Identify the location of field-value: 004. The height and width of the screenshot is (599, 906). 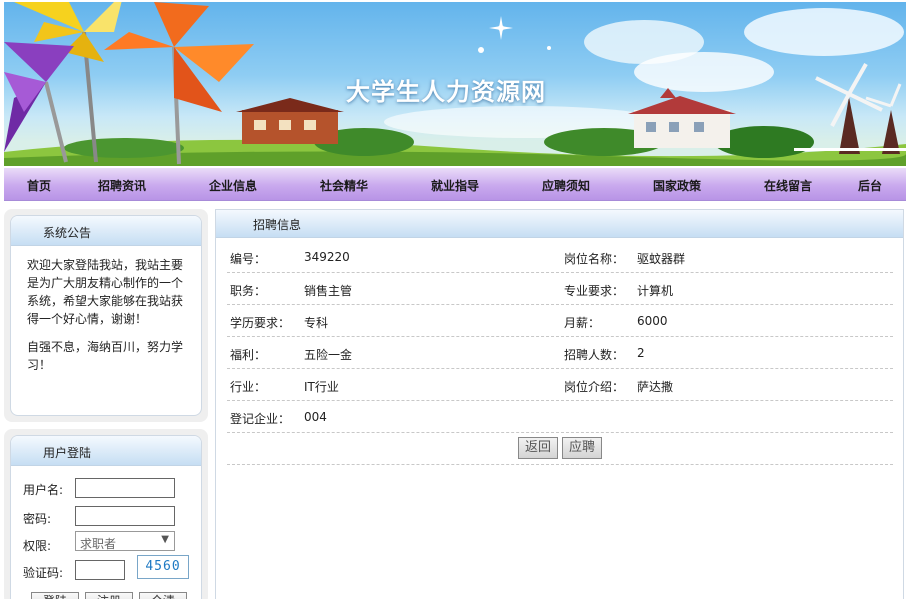
(315, 417).